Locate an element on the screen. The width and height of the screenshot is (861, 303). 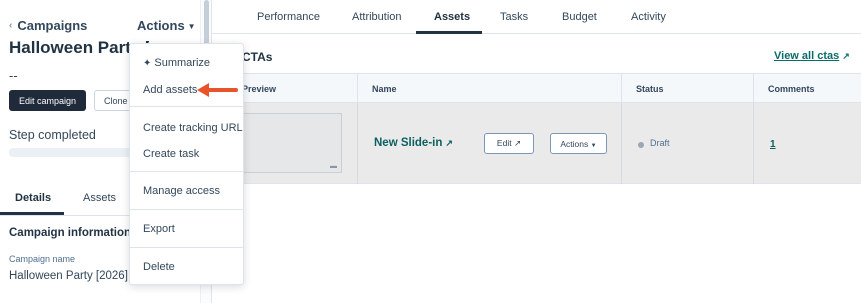
menu-item-export: Export is located at coordinates (186, 229).